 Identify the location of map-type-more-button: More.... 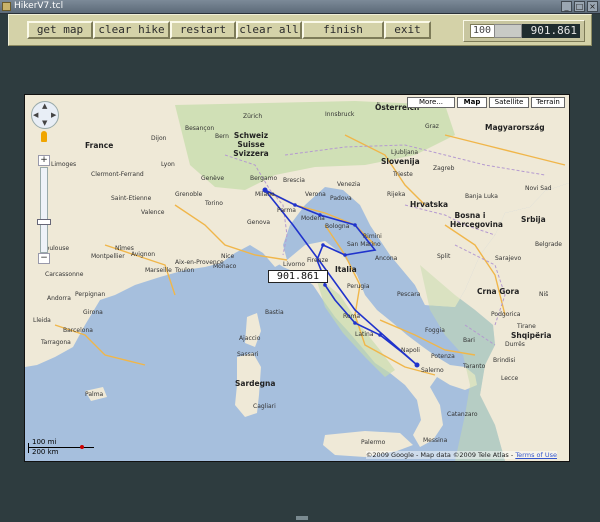
(431, 102).